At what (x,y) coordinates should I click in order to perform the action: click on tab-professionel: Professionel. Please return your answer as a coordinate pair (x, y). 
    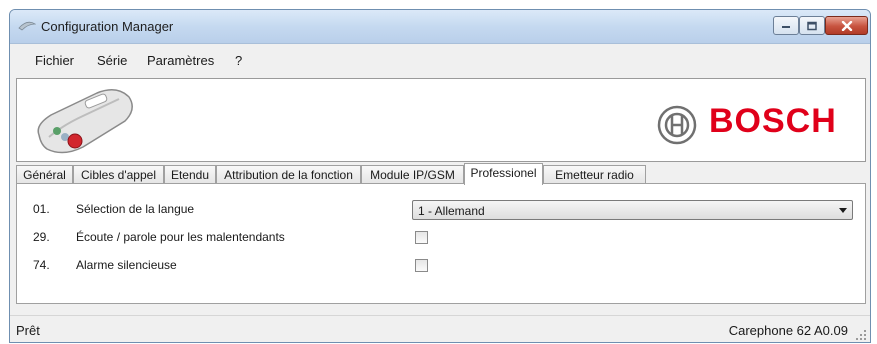
    Looking at the image, I should click on (503, 174).